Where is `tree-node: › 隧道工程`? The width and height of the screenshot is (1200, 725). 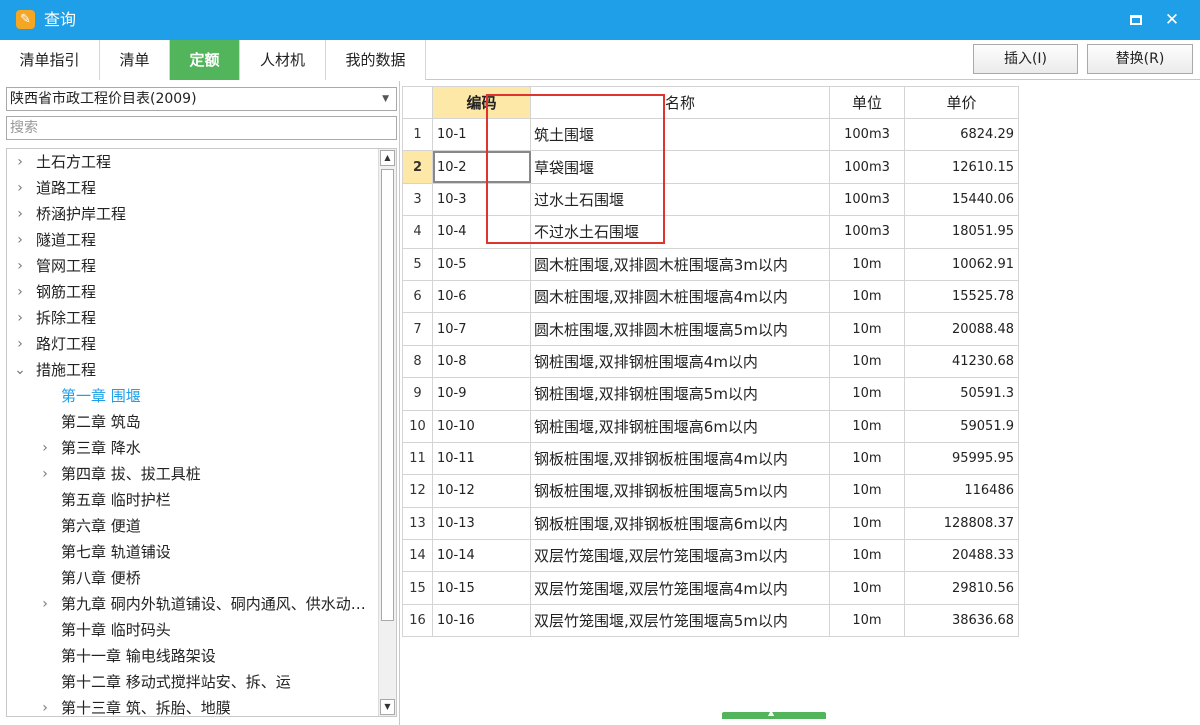 tree-node: › 隧道工程 is located at coordinates (193, 240).